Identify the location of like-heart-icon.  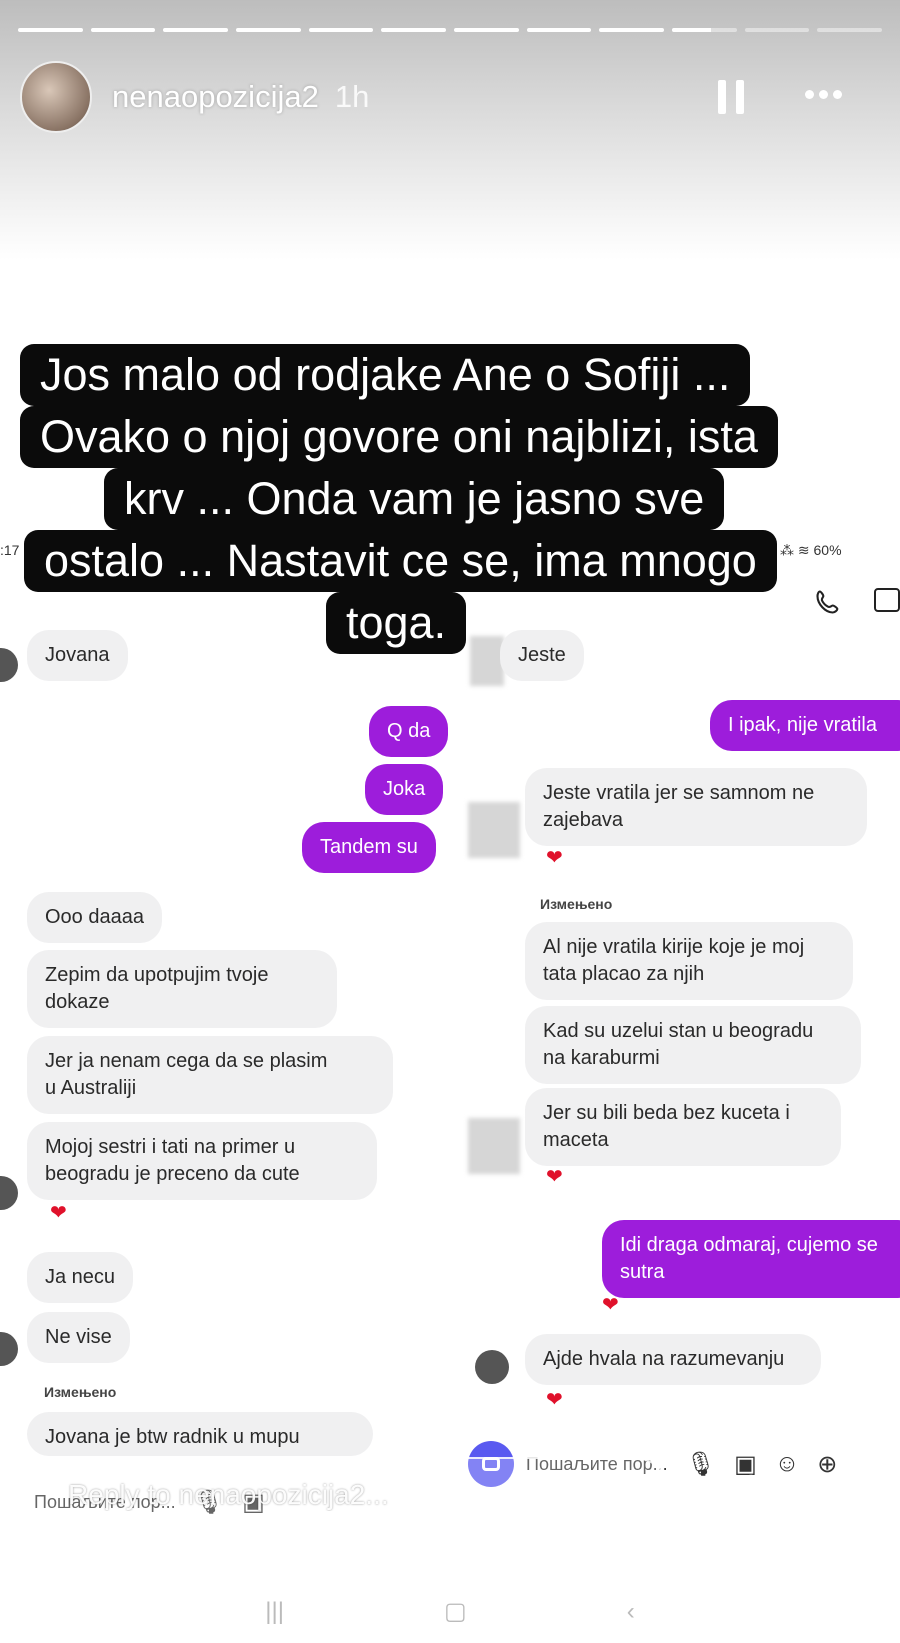
(740, 1495).